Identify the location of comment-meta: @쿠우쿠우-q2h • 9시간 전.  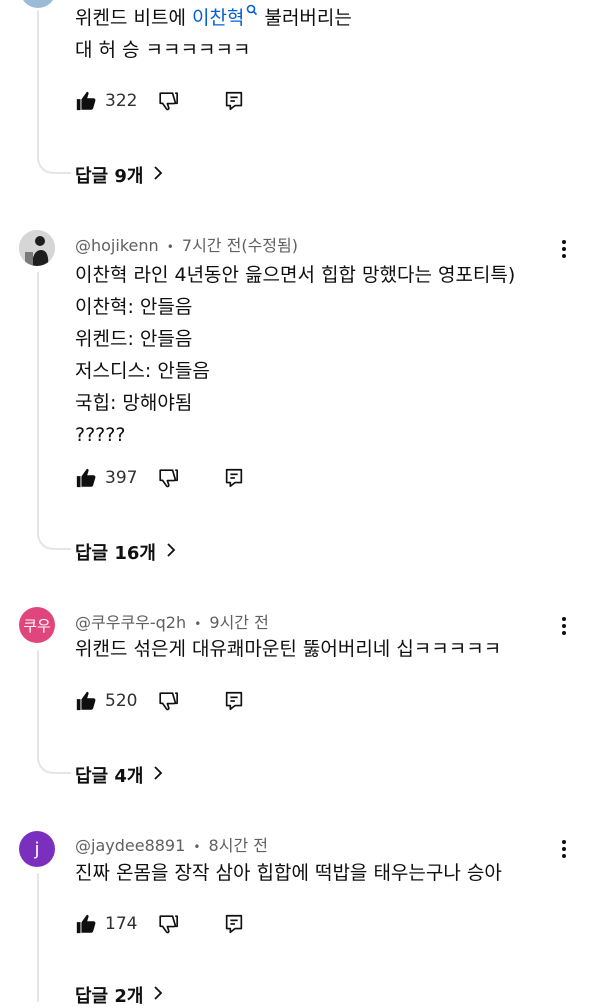
(172, 621).